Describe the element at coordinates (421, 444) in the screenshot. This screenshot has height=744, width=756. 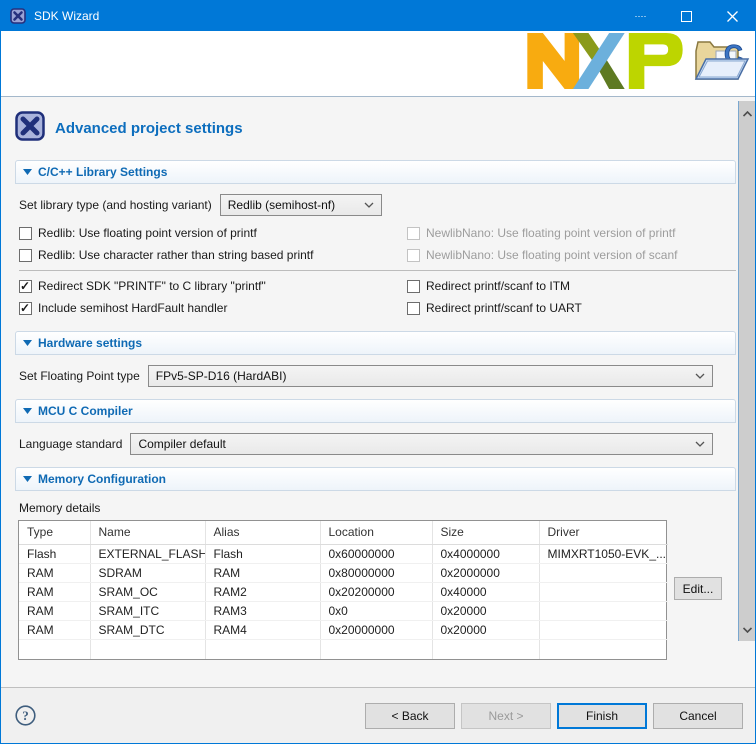
I see `language-standard-combobox: Compiler default` at that location.